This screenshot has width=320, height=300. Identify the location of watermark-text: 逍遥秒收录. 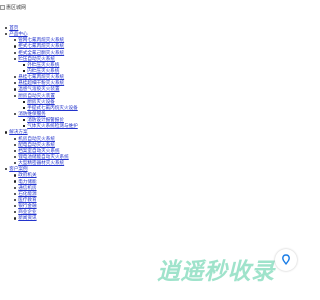
(216, 272).